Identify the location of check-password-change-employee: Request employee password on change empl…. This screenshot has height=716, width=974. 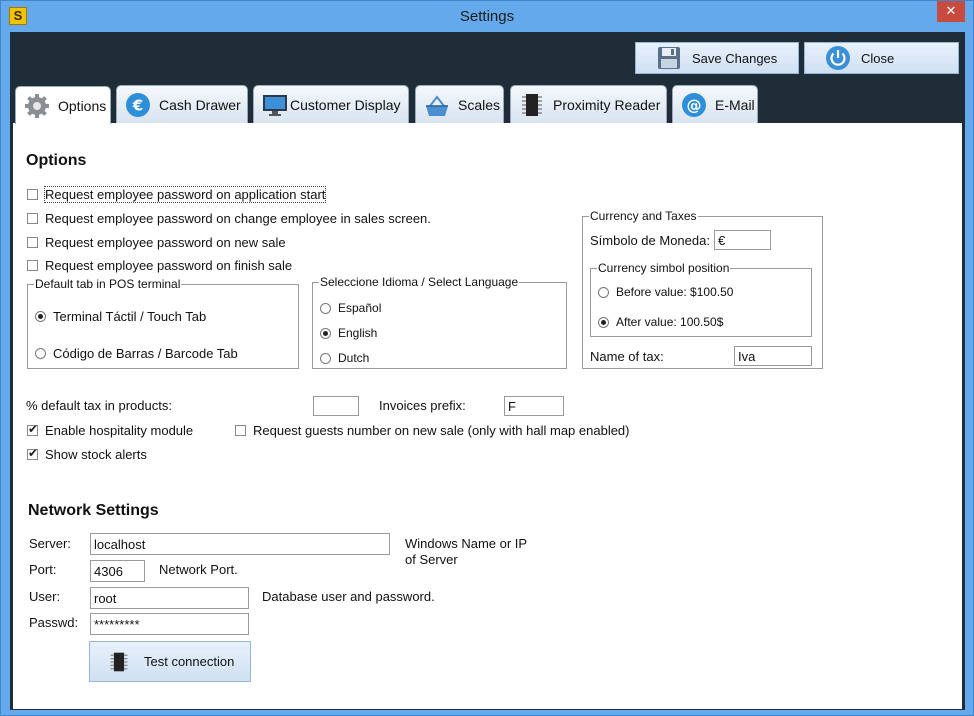
(229, 218).